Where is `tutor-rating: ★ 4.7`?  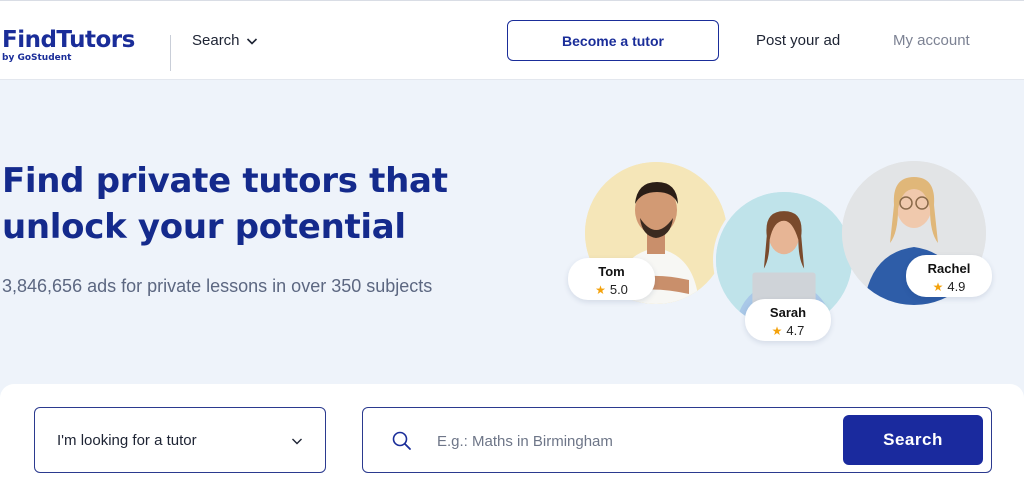 tutor-rating: ★ 4.7 is located at coordinates (788, 331).